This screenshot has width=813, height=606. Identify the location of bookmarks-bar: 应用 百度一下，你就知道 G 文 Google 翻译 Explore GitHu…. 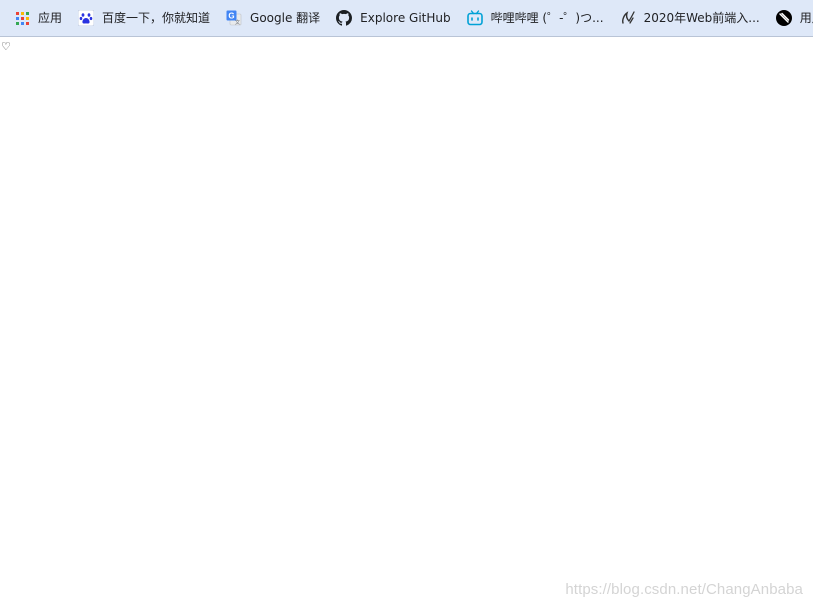
(406, 18).